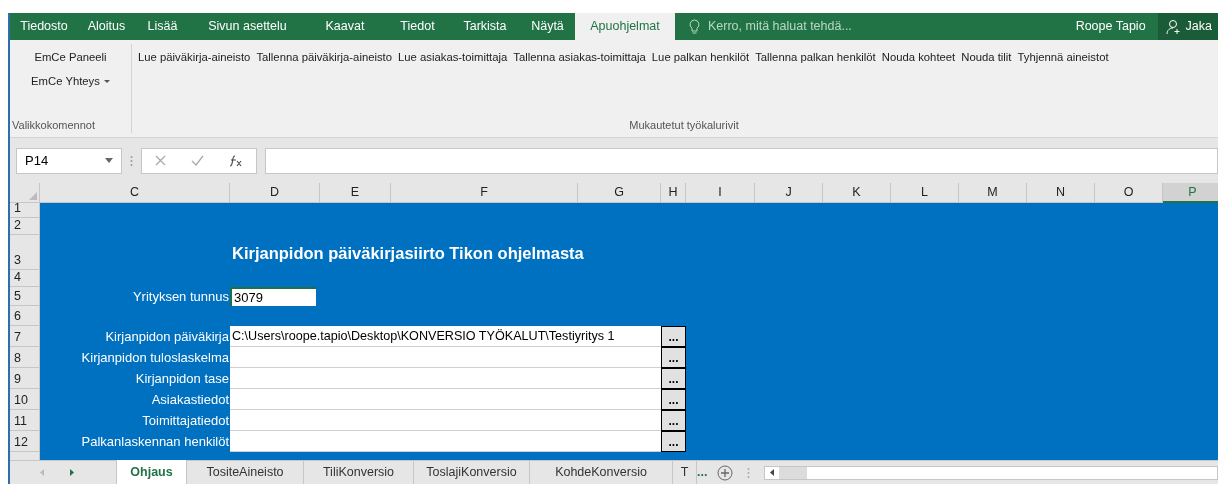 The width and height of the screenshot is (1218, 484). I want to click on add-sheet-icon, so click(725, 472).